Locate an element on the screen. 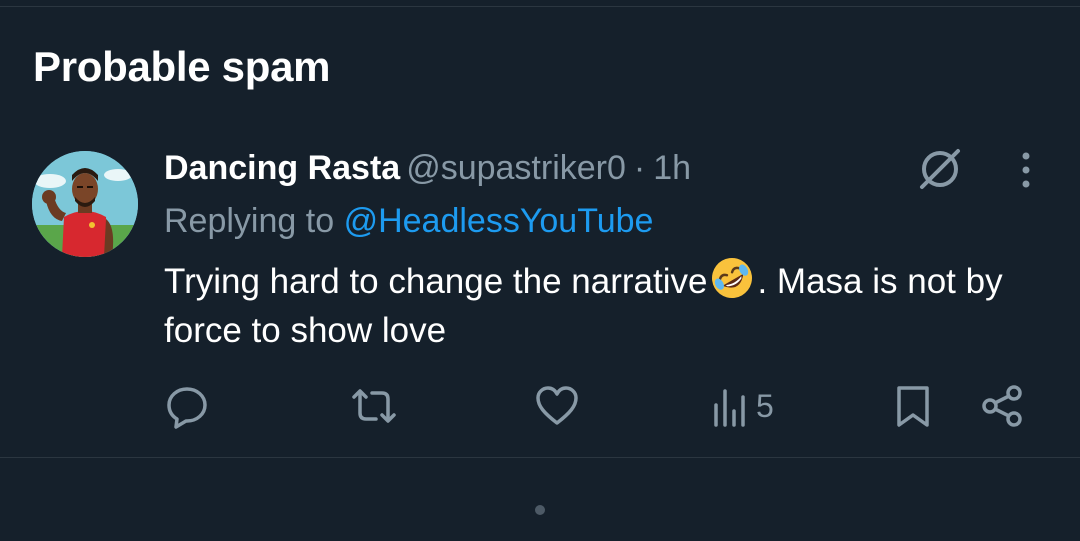  avatar is located at coordinates (85, 204).